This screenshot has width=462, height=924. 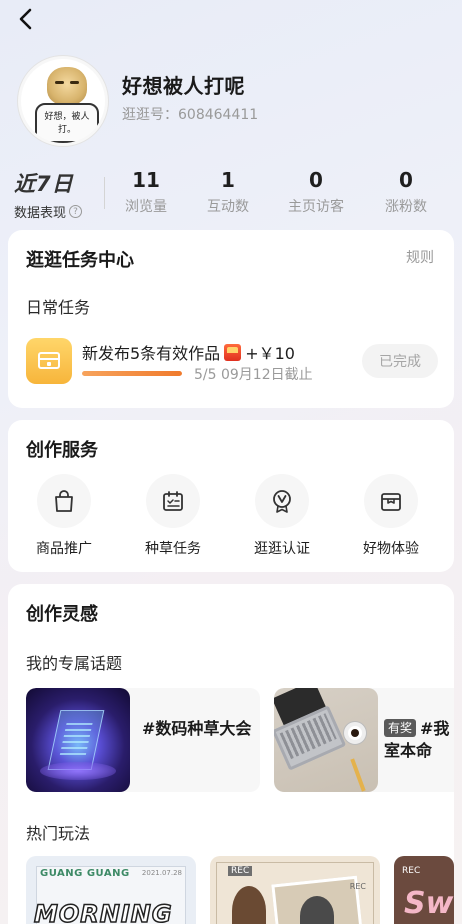 I want to click on user-id: 逛逛号：608464411, so click(x=190, y=115).